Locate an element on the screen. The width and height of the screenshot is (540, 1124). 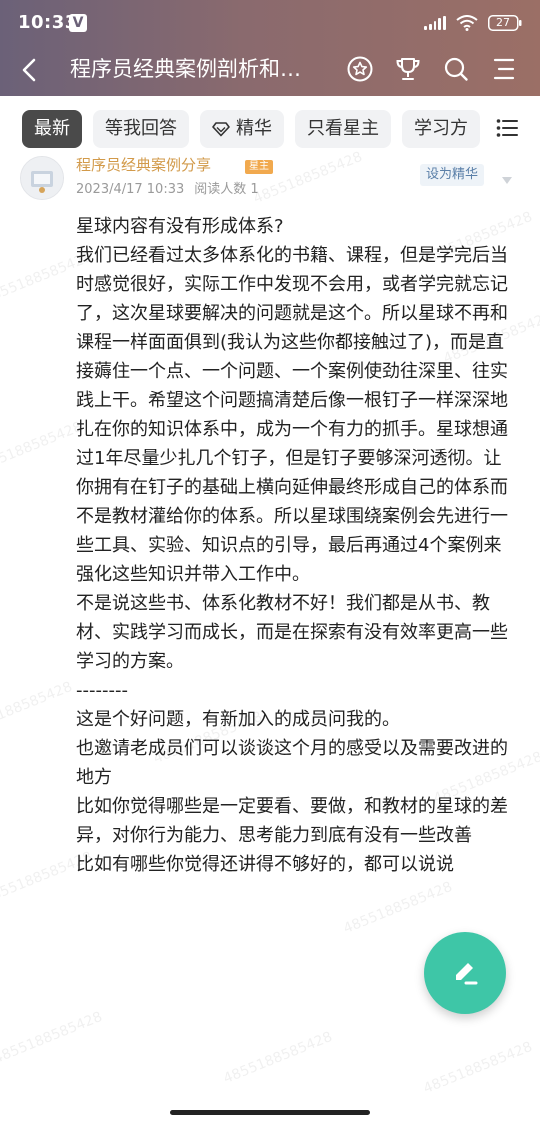
wifi-icon is located at coordinates (467, 23).